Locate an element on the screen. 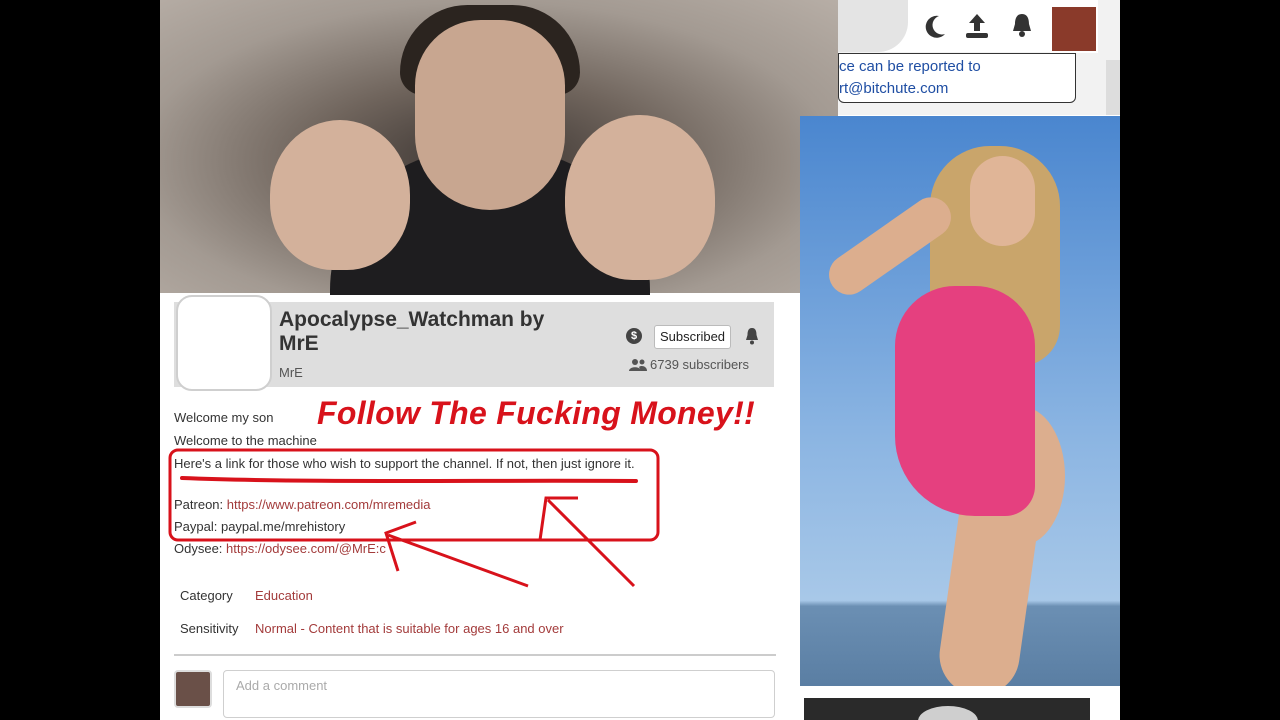 The width and height of the screenshot is (1280, 720). category-label: Category is located at coordinates (206, 595).